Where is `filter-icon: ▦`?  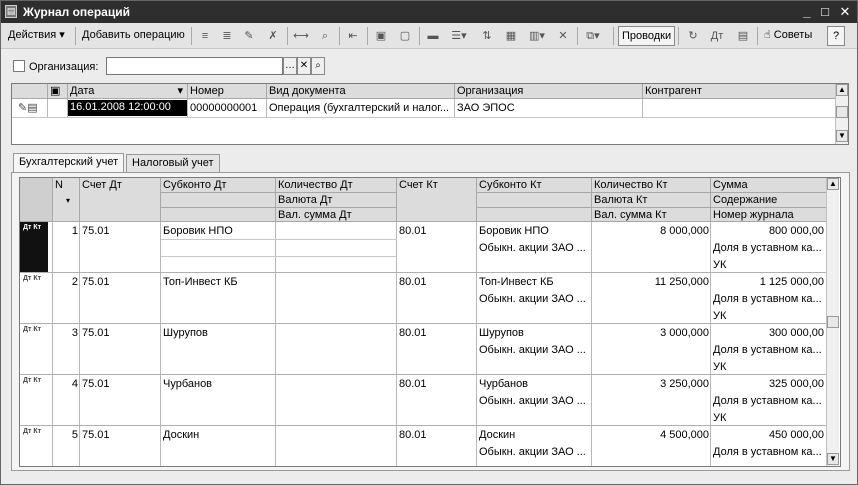
filter-icon: ▦ is located at coordinates (511, 36).